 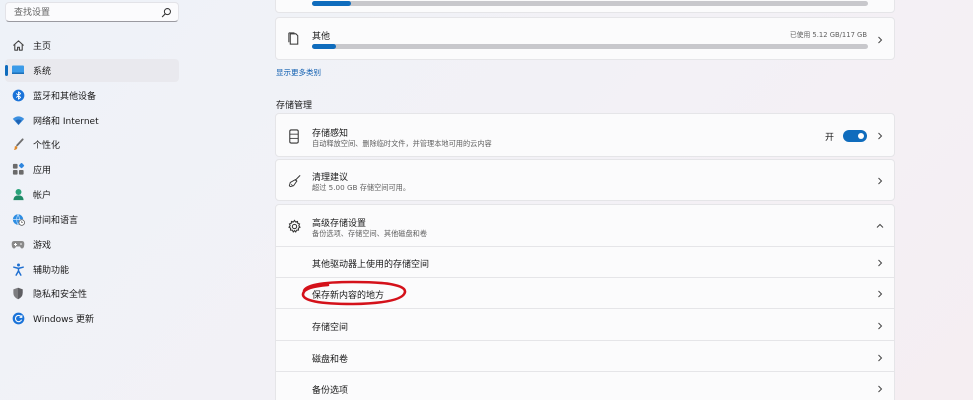 I want to click on brush-icon, so click(x=18, y=145).